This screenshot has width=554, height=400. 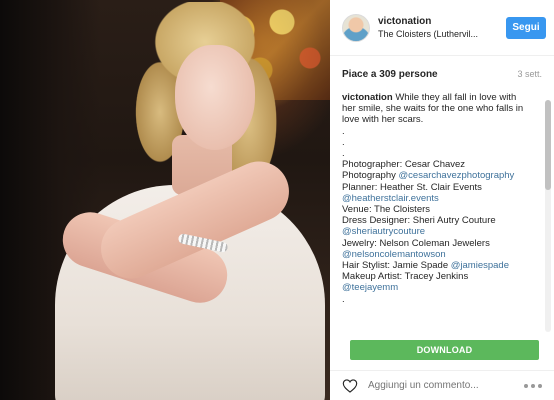 What do you see at coordinates (548, 145) in the screenshot?
I see `scrollbar-thumb` at bounding box center [548, 145].